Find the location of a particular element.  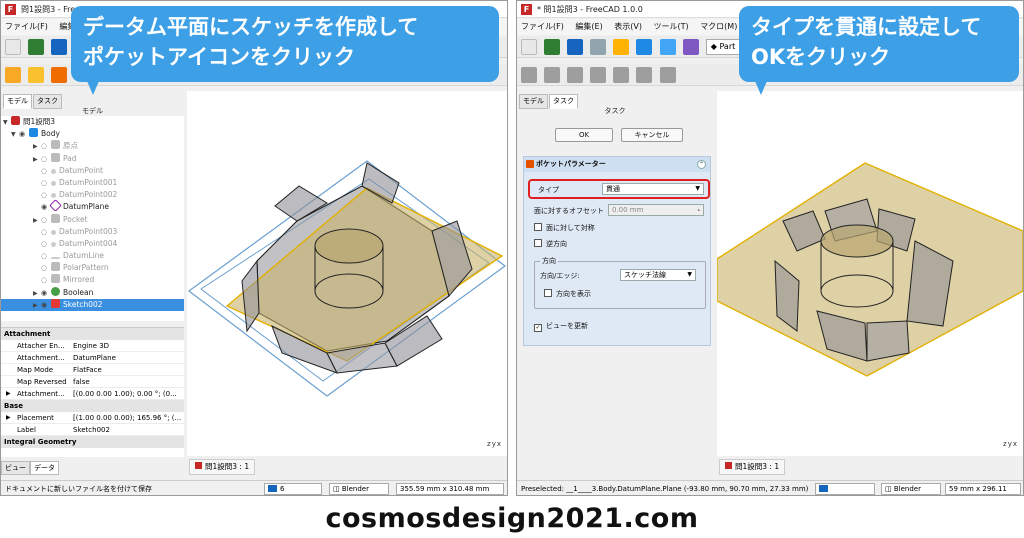

tree-item-document: ▼ 問1設問3 is located at coordinates (92, 122).